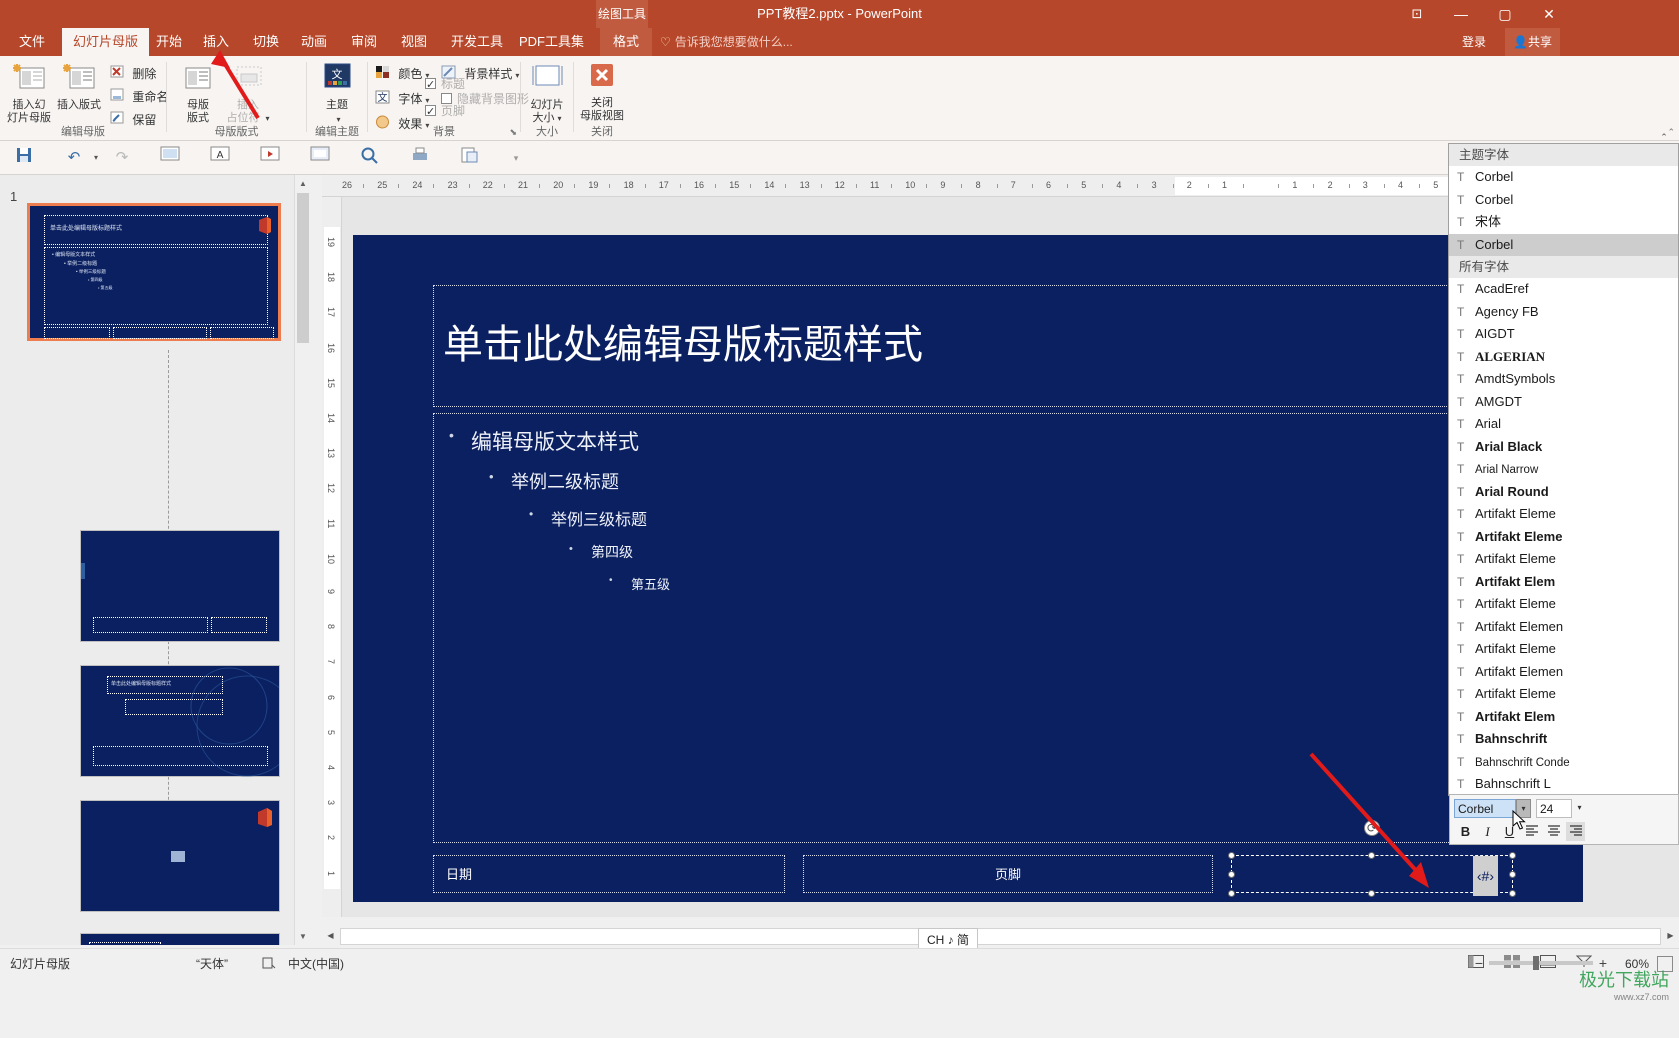 The height and width of the screenshot is (1038, 1679). I want to click on insert-layout-button: 插入版式, so click(79, 87).